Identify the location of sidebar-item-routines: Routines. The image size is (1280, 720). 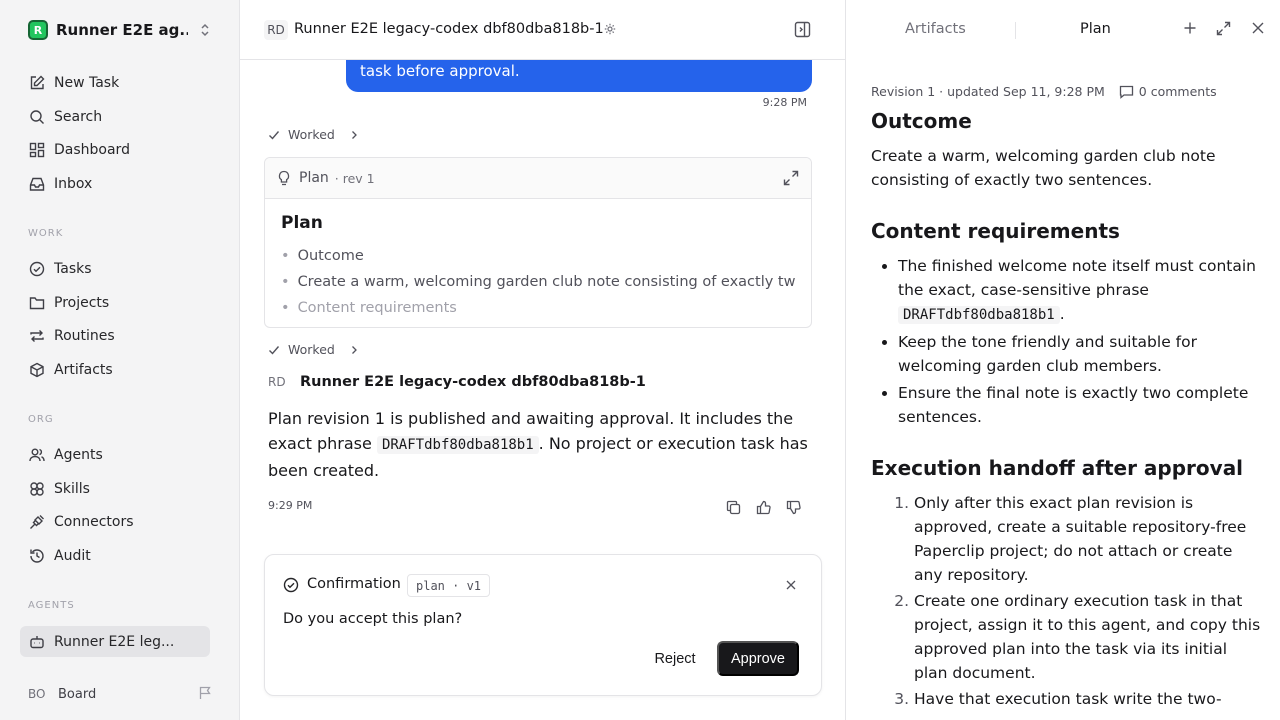
(115, 336).